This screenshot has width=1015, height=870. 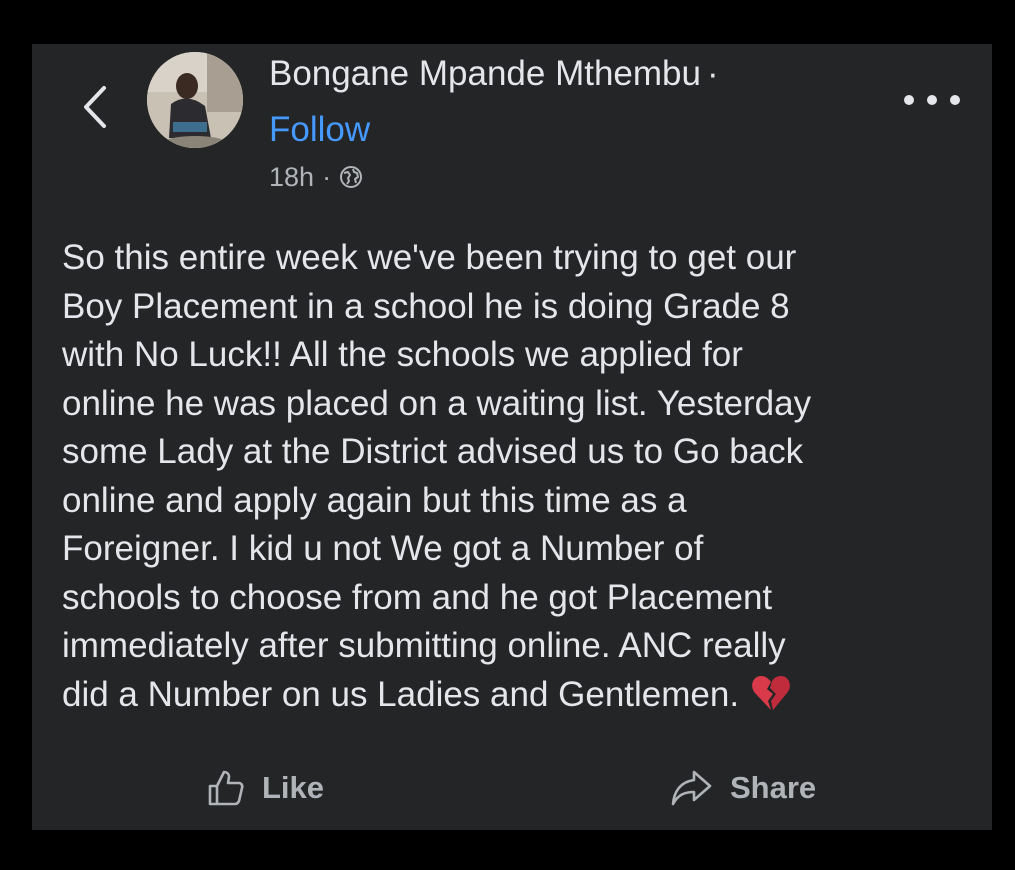 What do you see at coordinates (319, 130) in the screenshot?
I see `follow-button: Follow` at bounding box center [319, 130].